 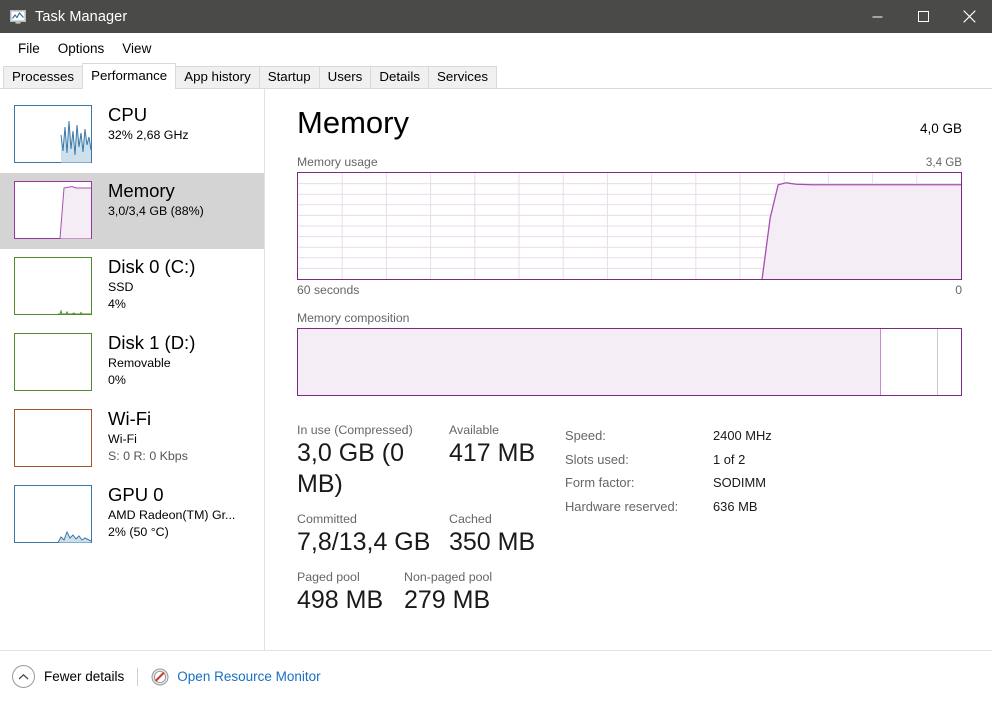 What do you see at coordinates (122, 439) in the screenshot?
I see `sidebar-item-wifi-sub1: Wi-Fi` at bounding box center [122, 439].